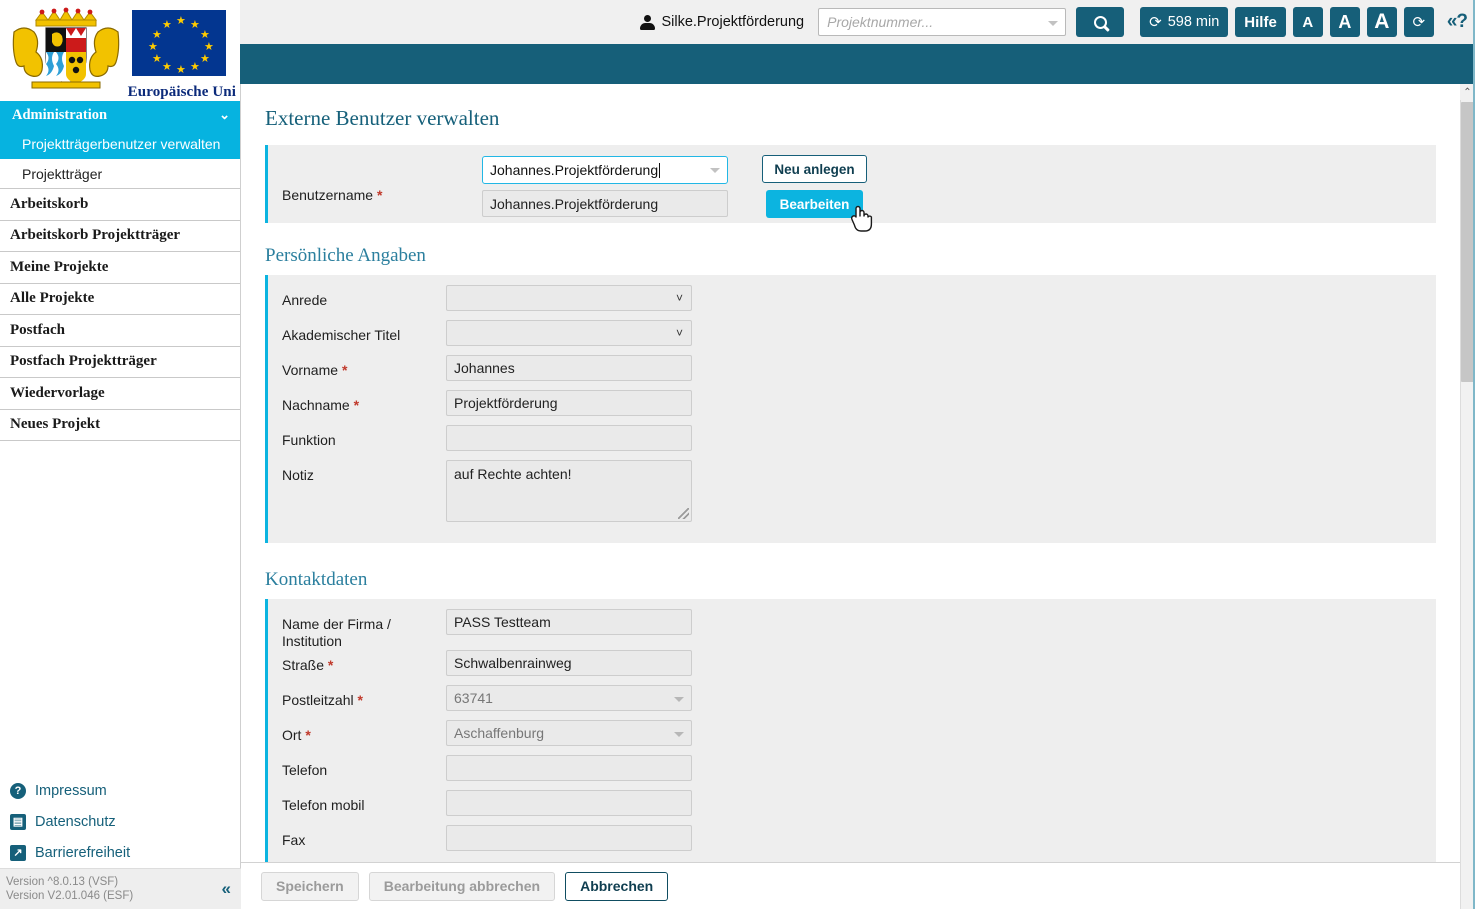 Image resolution: width=1475 pixels, height=909 pixels. What do you see at coordinates (513, 474) in the screenshot?
I see `notiz-value: auf Rechte achten!` at bounding box center [513, 474].